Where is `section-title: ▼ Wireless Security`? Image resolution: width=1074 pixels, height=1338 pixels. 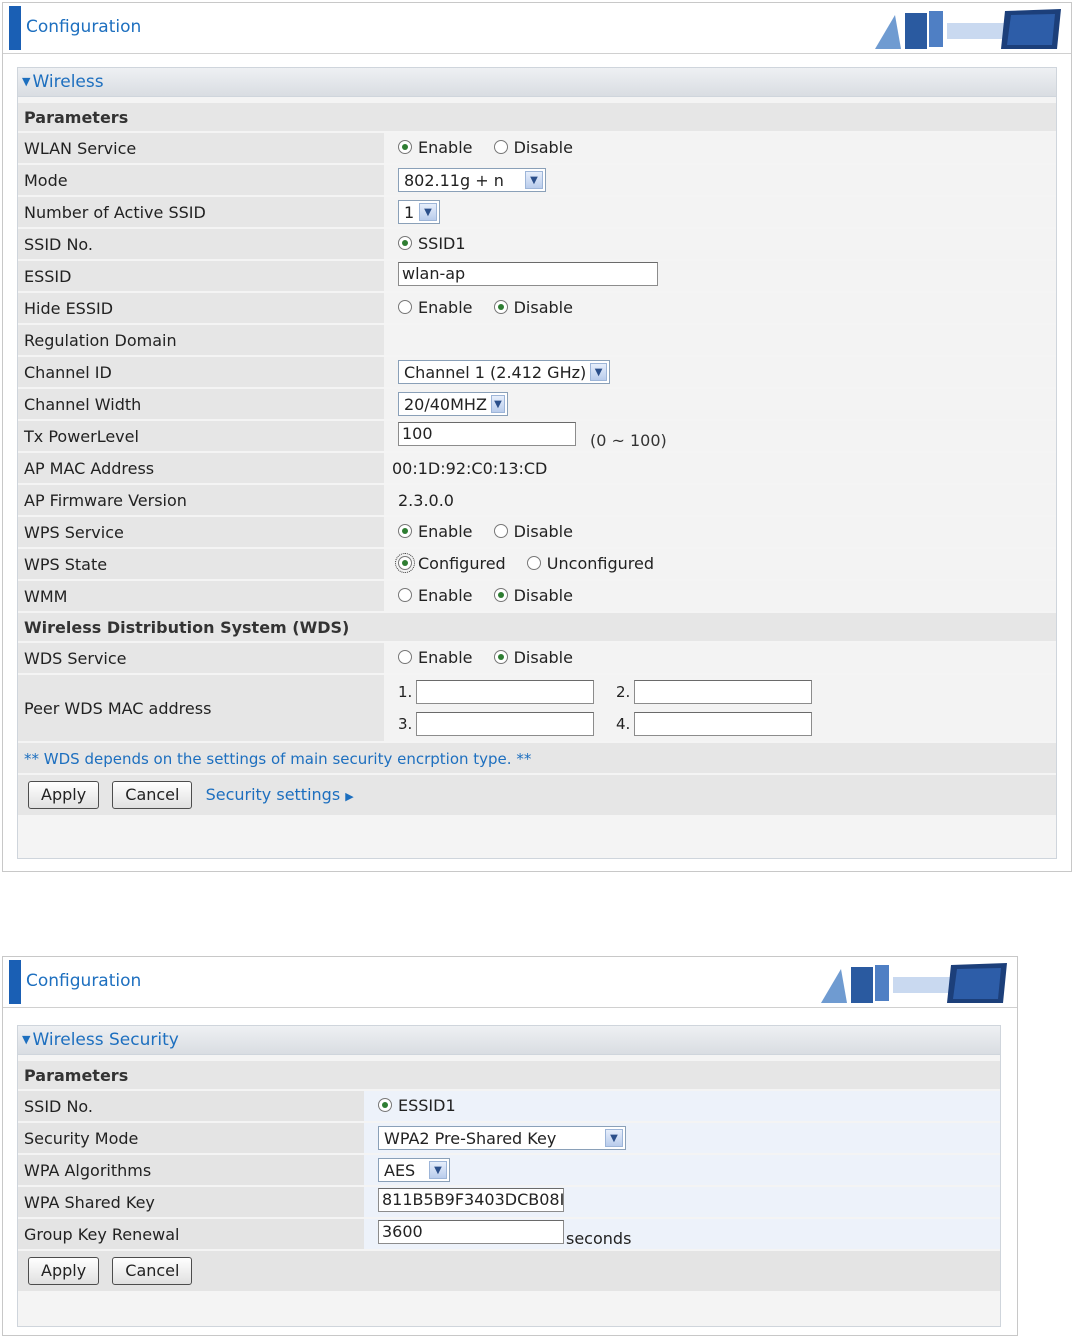
section-title: ▼ Wireless Security is located at coordinates (509, 1040).